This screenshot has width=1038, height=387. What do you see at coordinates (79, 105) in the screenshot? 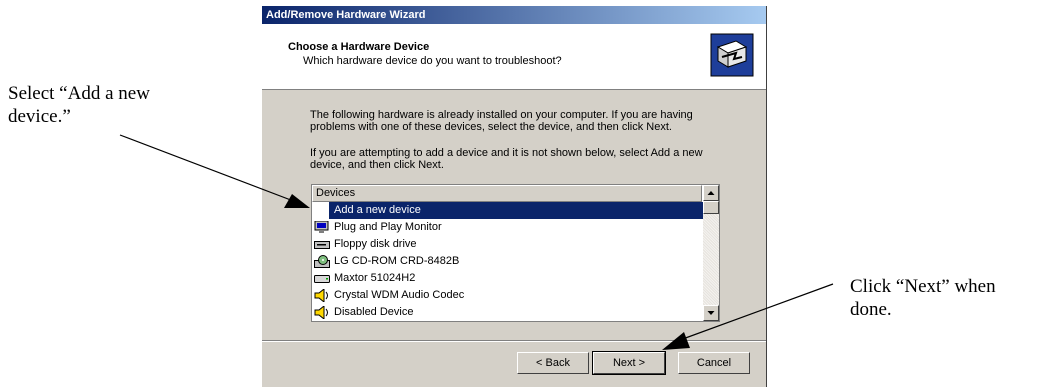
I see `callout-select-add-device: Select “Add a new device.”` at bounding box center [79, 105].